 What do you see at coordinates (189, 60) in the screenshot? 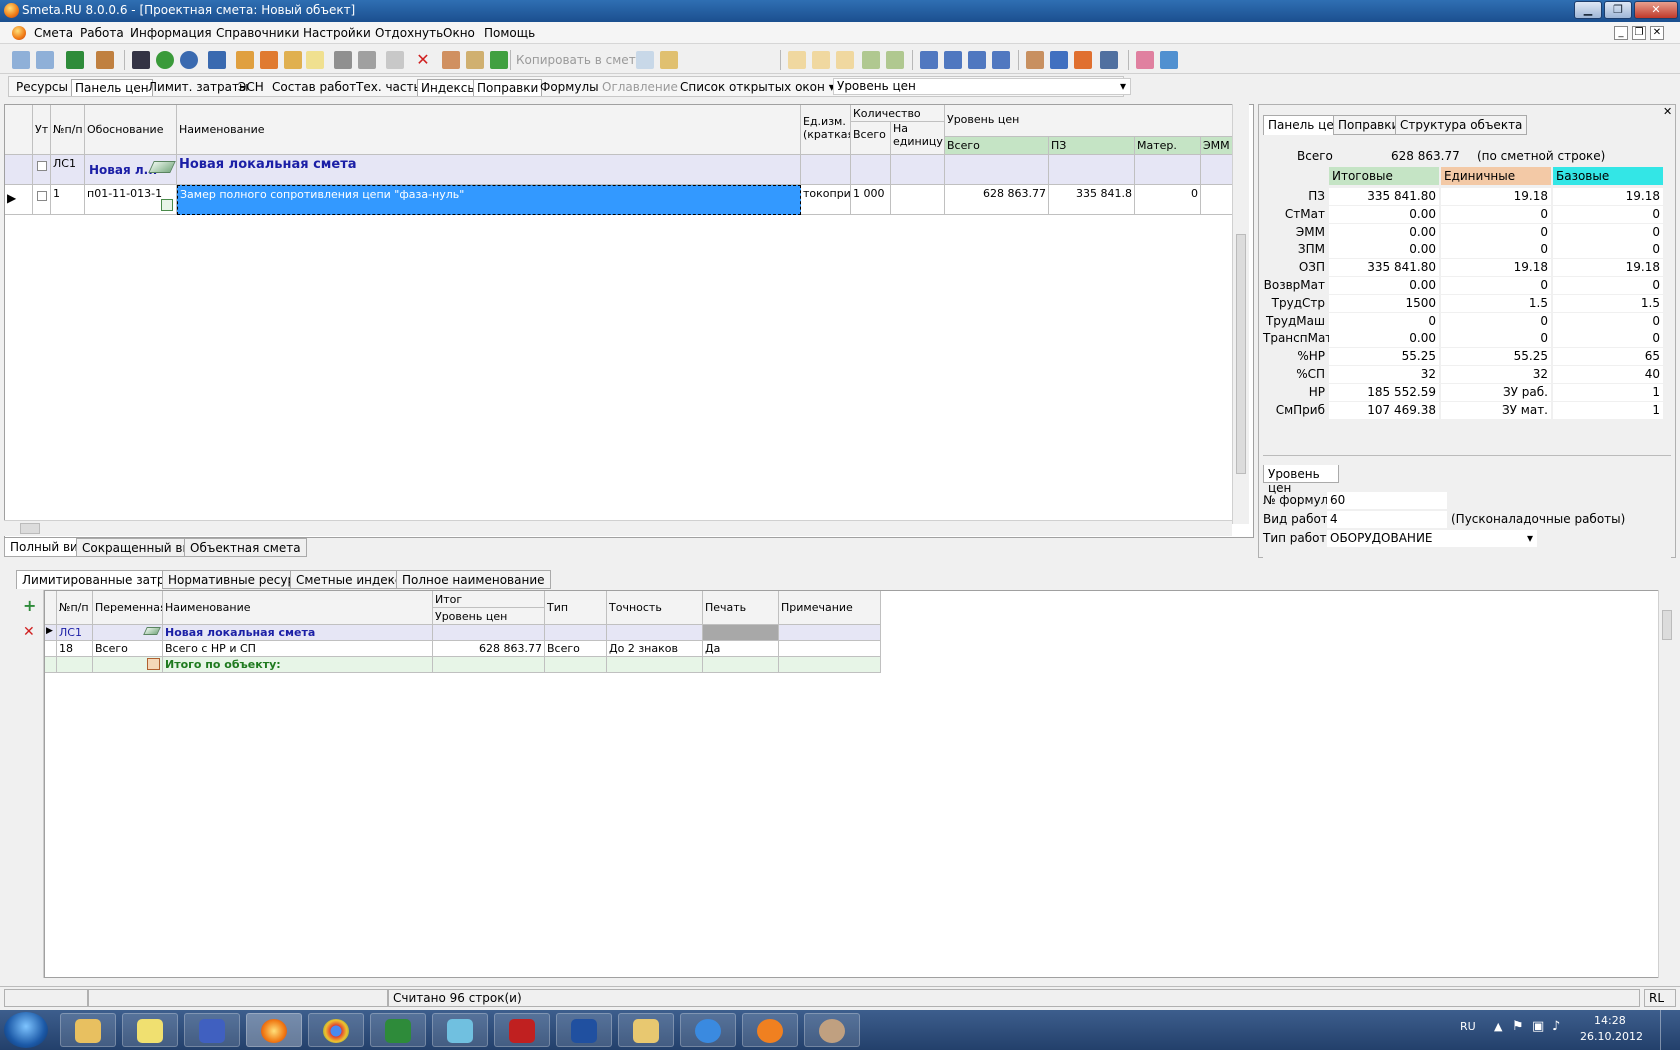
I see `undo-icon` at bounding box center [189, 60].